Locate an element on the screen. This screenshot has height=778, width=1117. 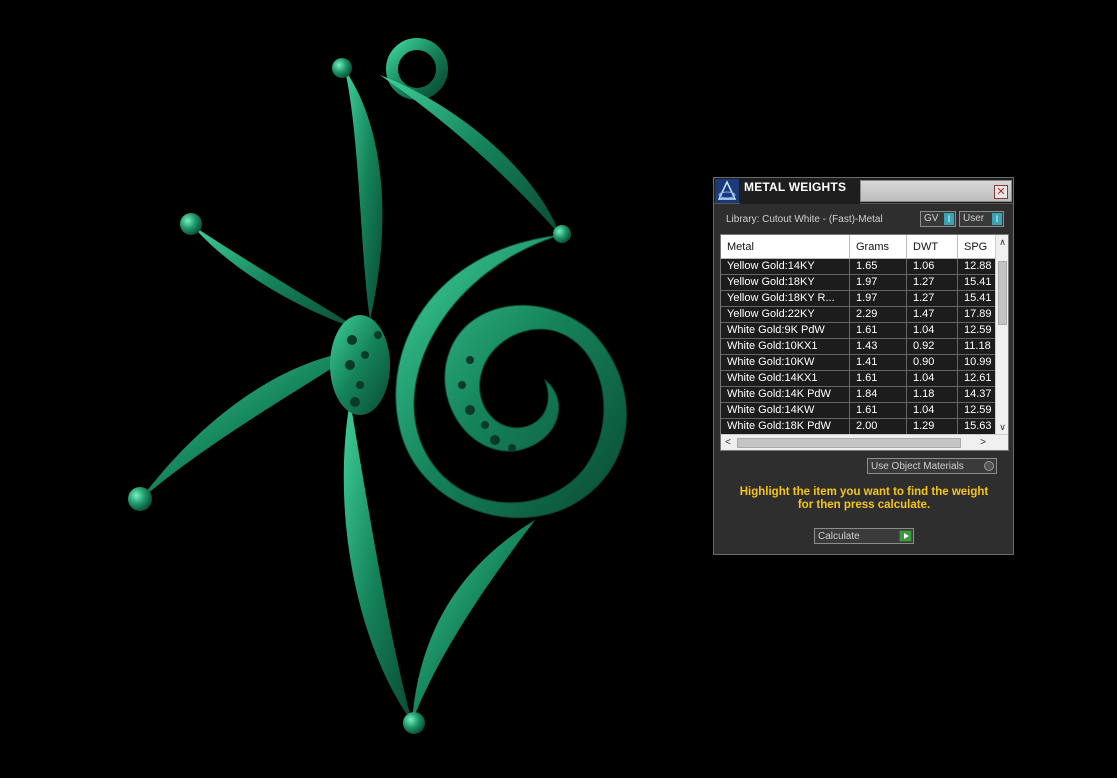
table-row: White Gold:18K PdW 2.00 1.29 15.63 is located at coordinates (858, 427).